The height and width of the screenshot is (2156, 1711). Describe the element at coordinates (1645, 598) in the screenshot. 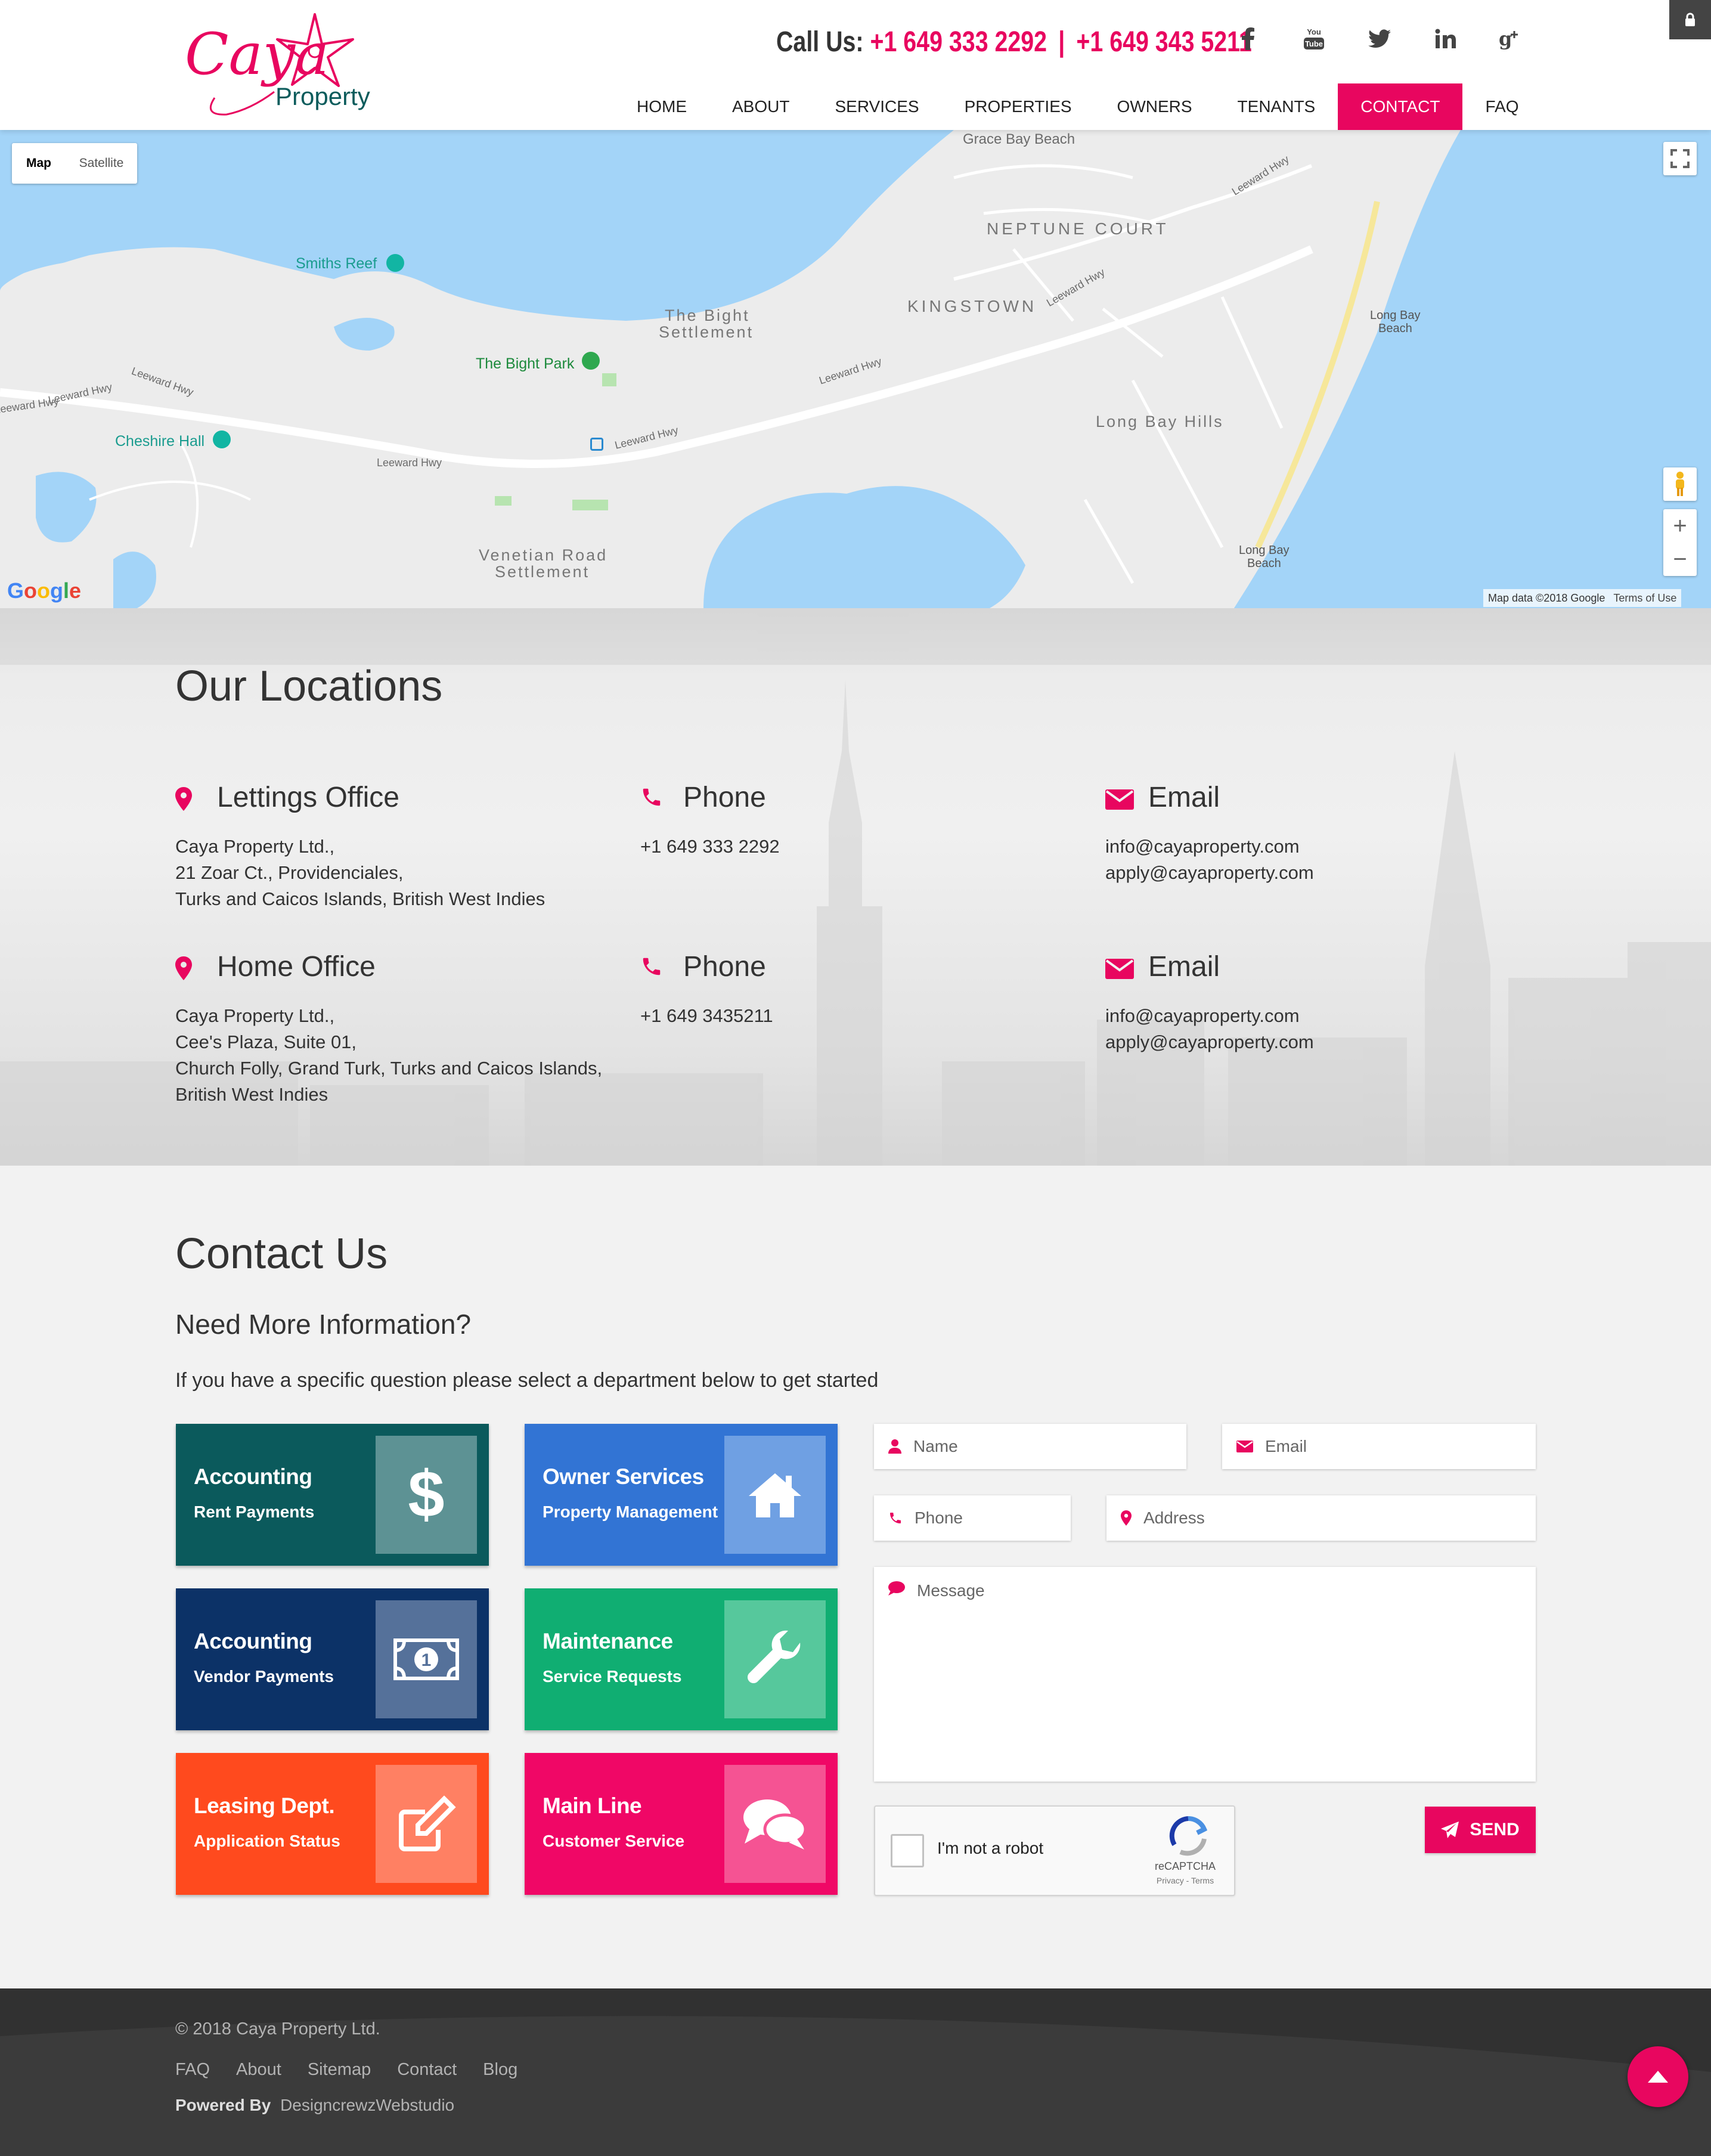

I see `map-terms-link: Terms of Use` at that location.